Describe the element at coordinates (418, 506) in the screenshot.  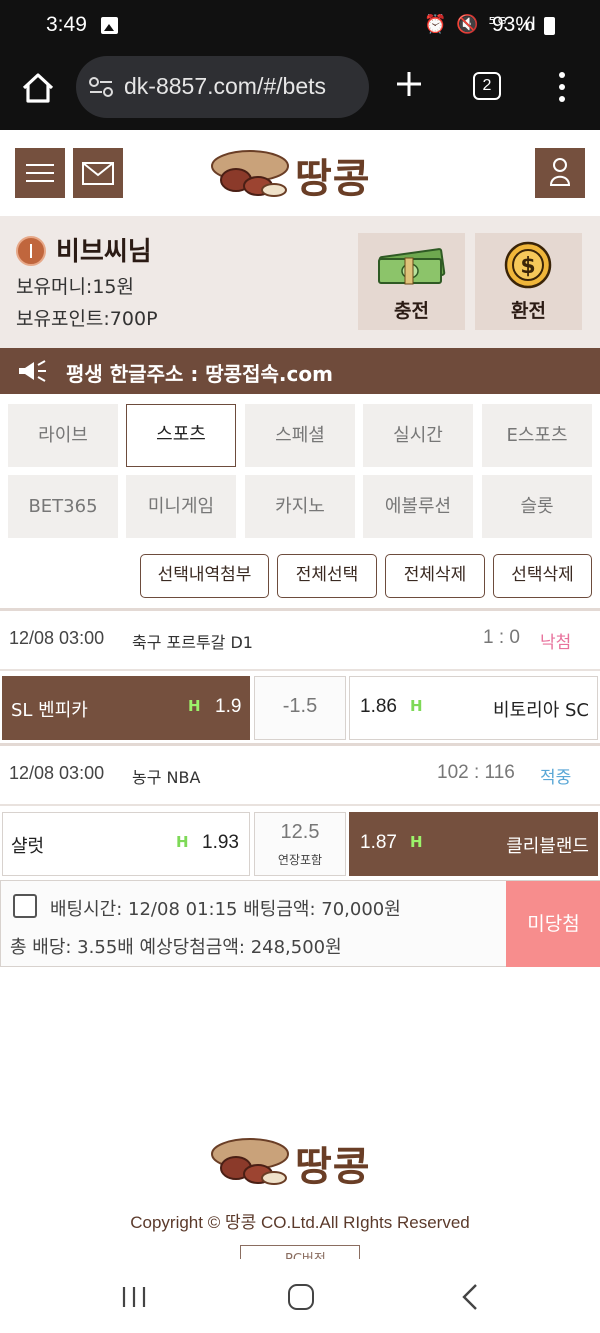
I see `category-evolution: 에볼루션` at that location.